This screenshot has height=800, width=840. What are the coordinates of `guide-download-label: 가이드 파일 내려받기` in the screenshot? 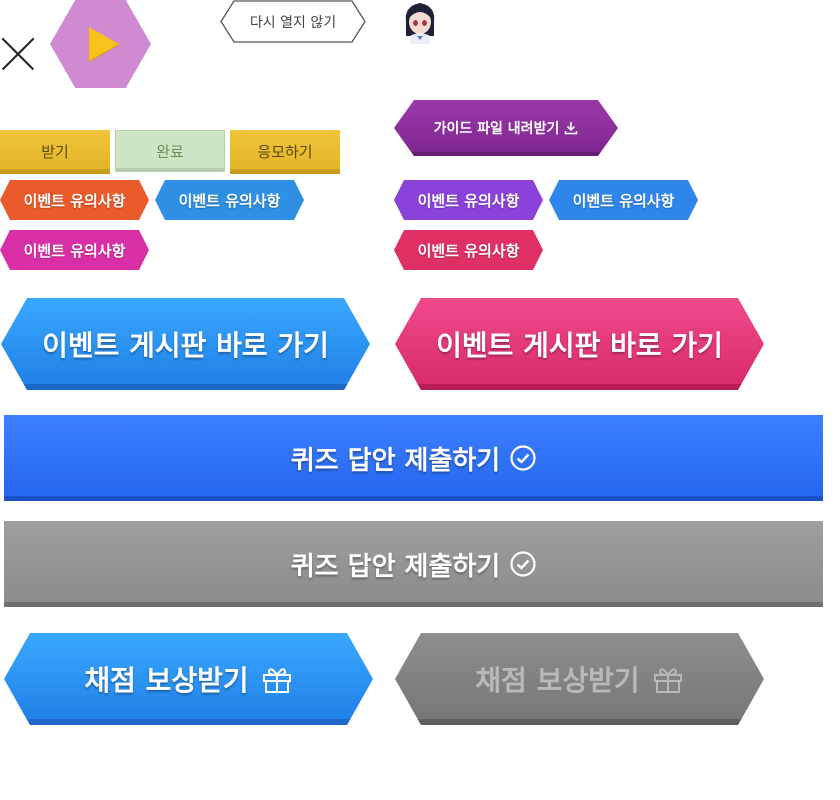 It's located at (496, 129).